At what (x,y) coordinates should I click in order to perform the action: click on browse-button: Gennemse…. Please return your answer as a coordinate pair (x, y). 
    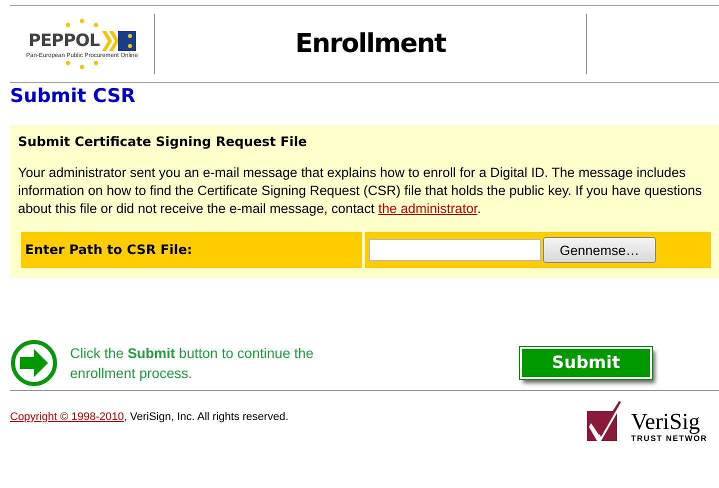
    Looking at the image, I should click on (599, 250).